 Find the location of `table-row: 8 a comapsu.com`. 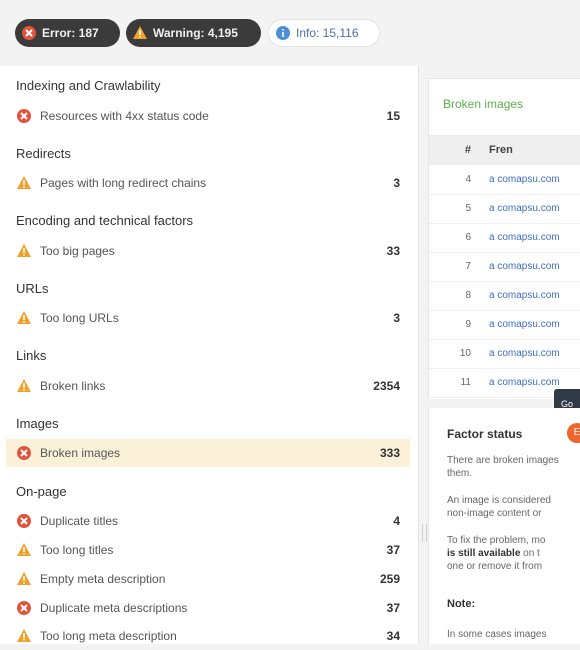

table-row: 8 a comapsu.com is located at coordinates (504, 296).